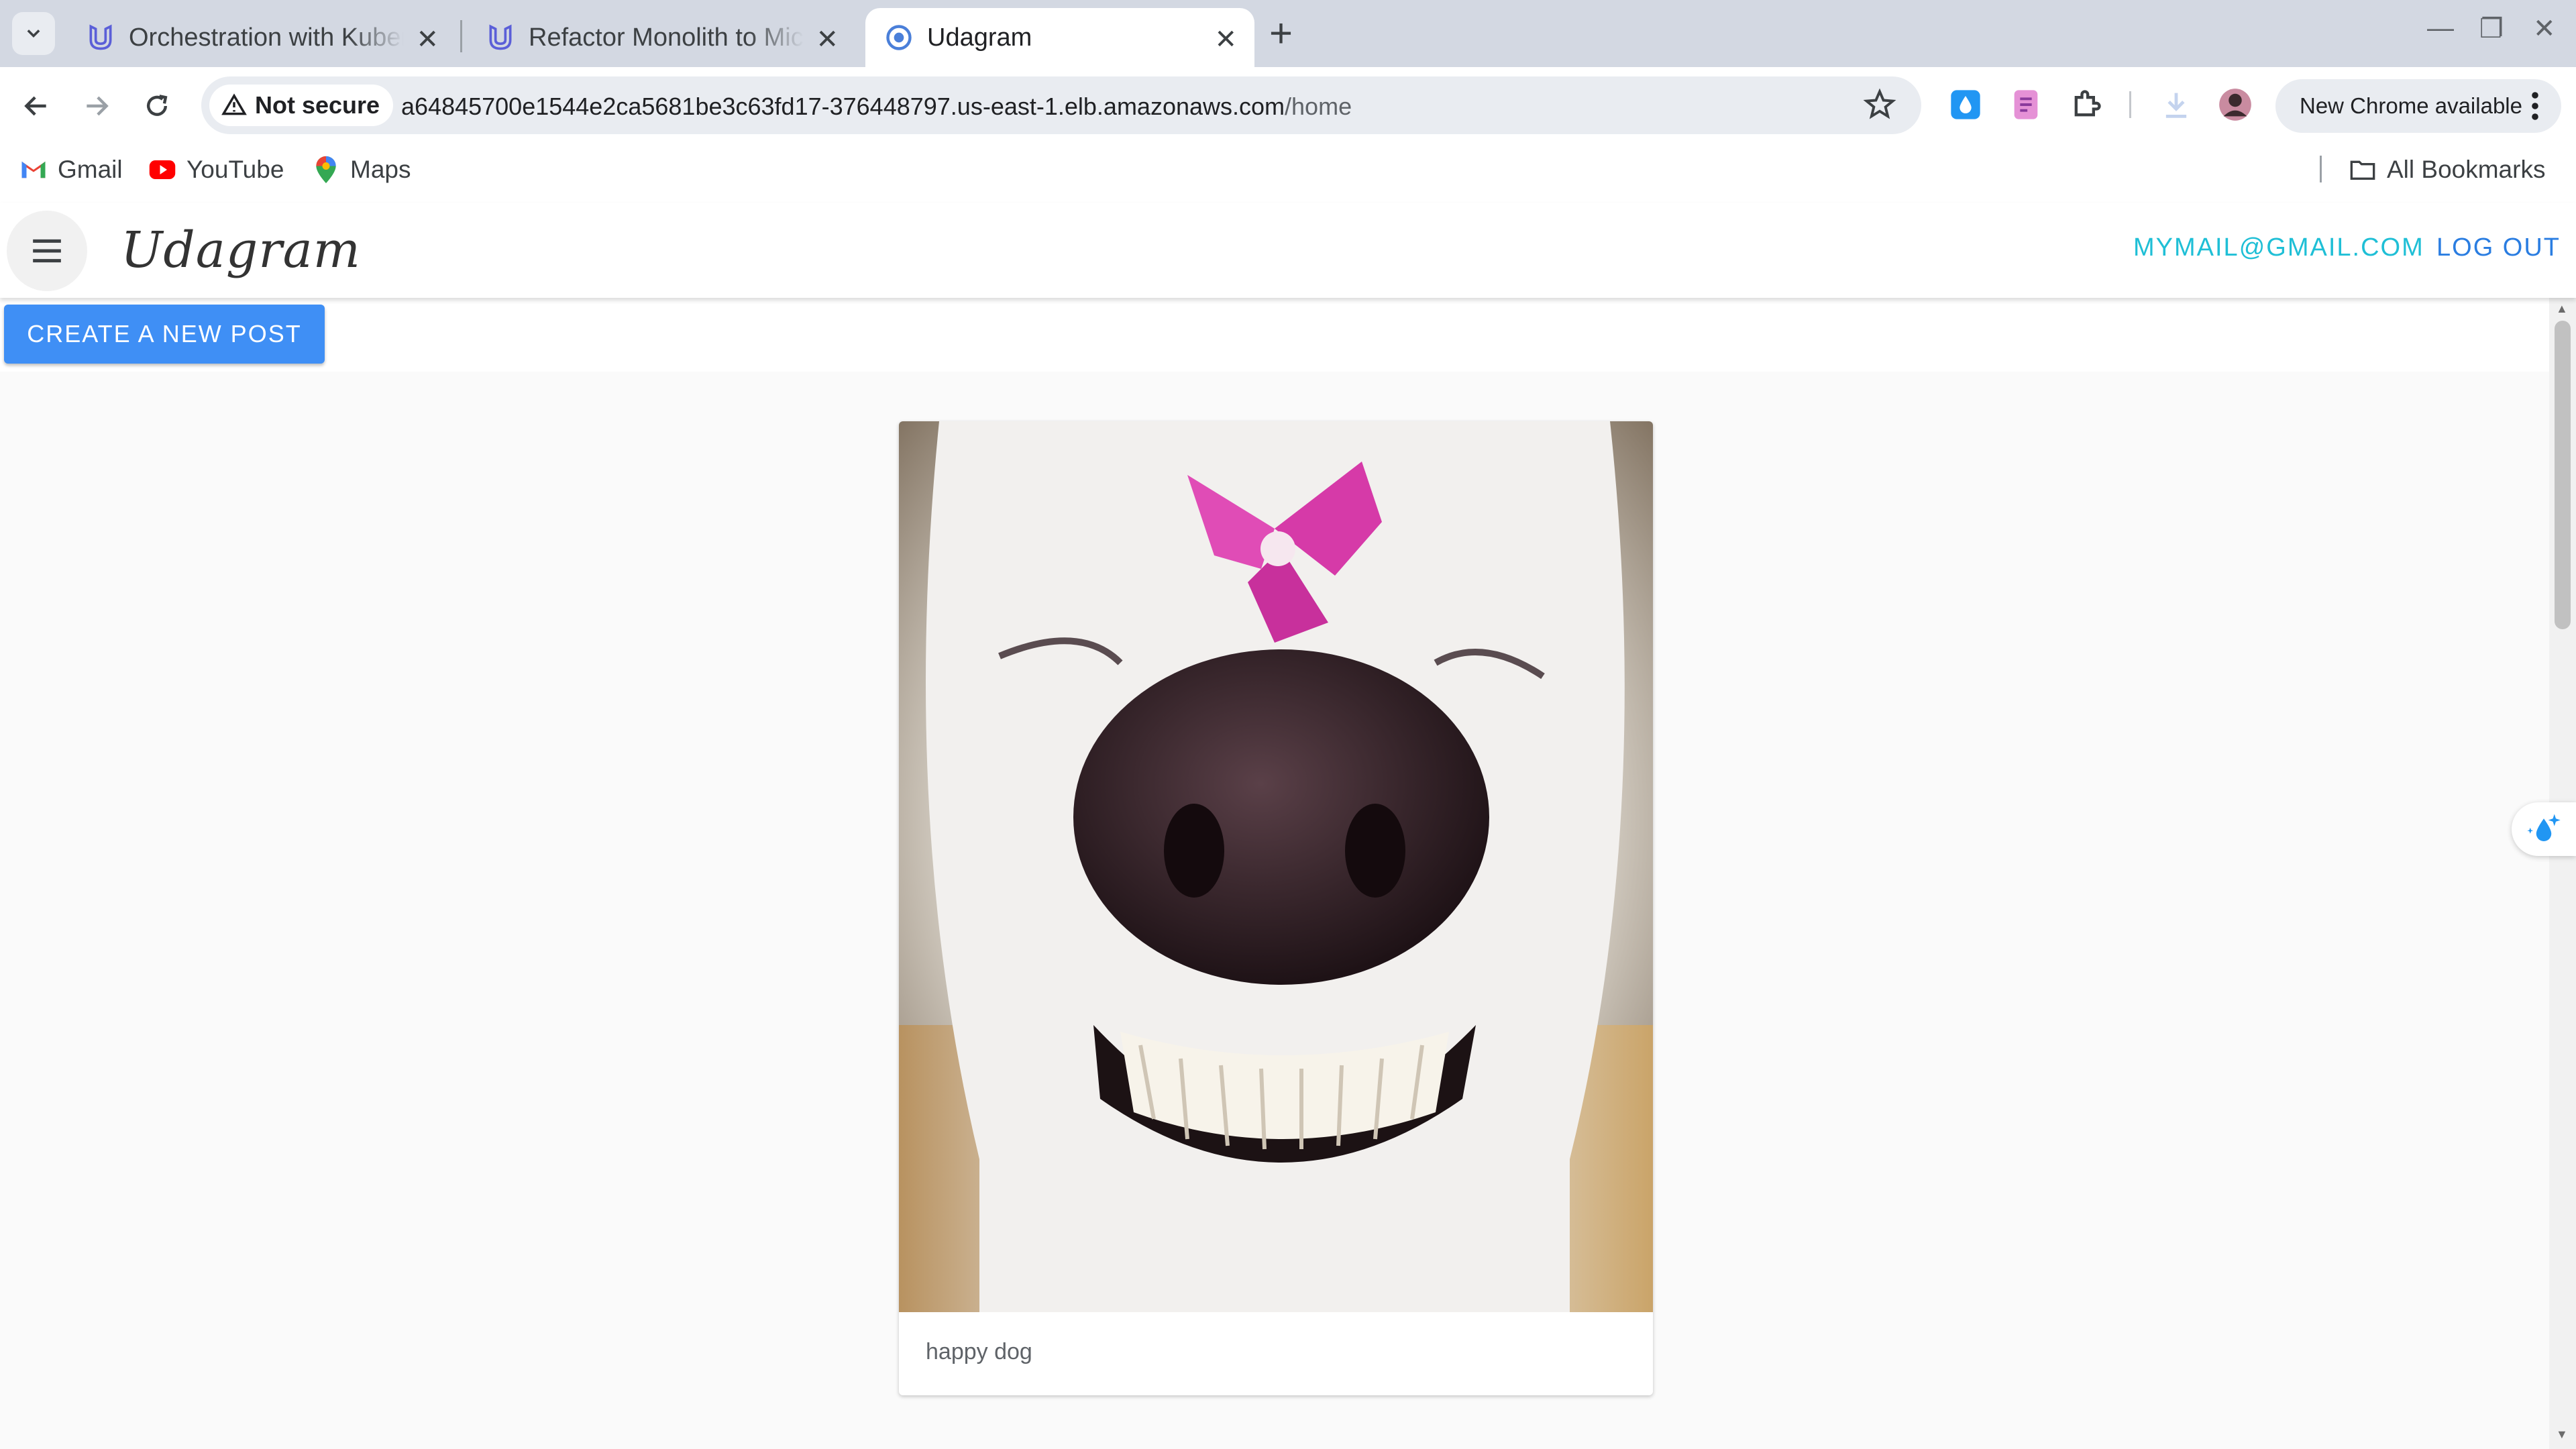 The width and height of the screenshot is (2576, 1449). I want to click on restore-icon: ❐, so click(2491, 28).